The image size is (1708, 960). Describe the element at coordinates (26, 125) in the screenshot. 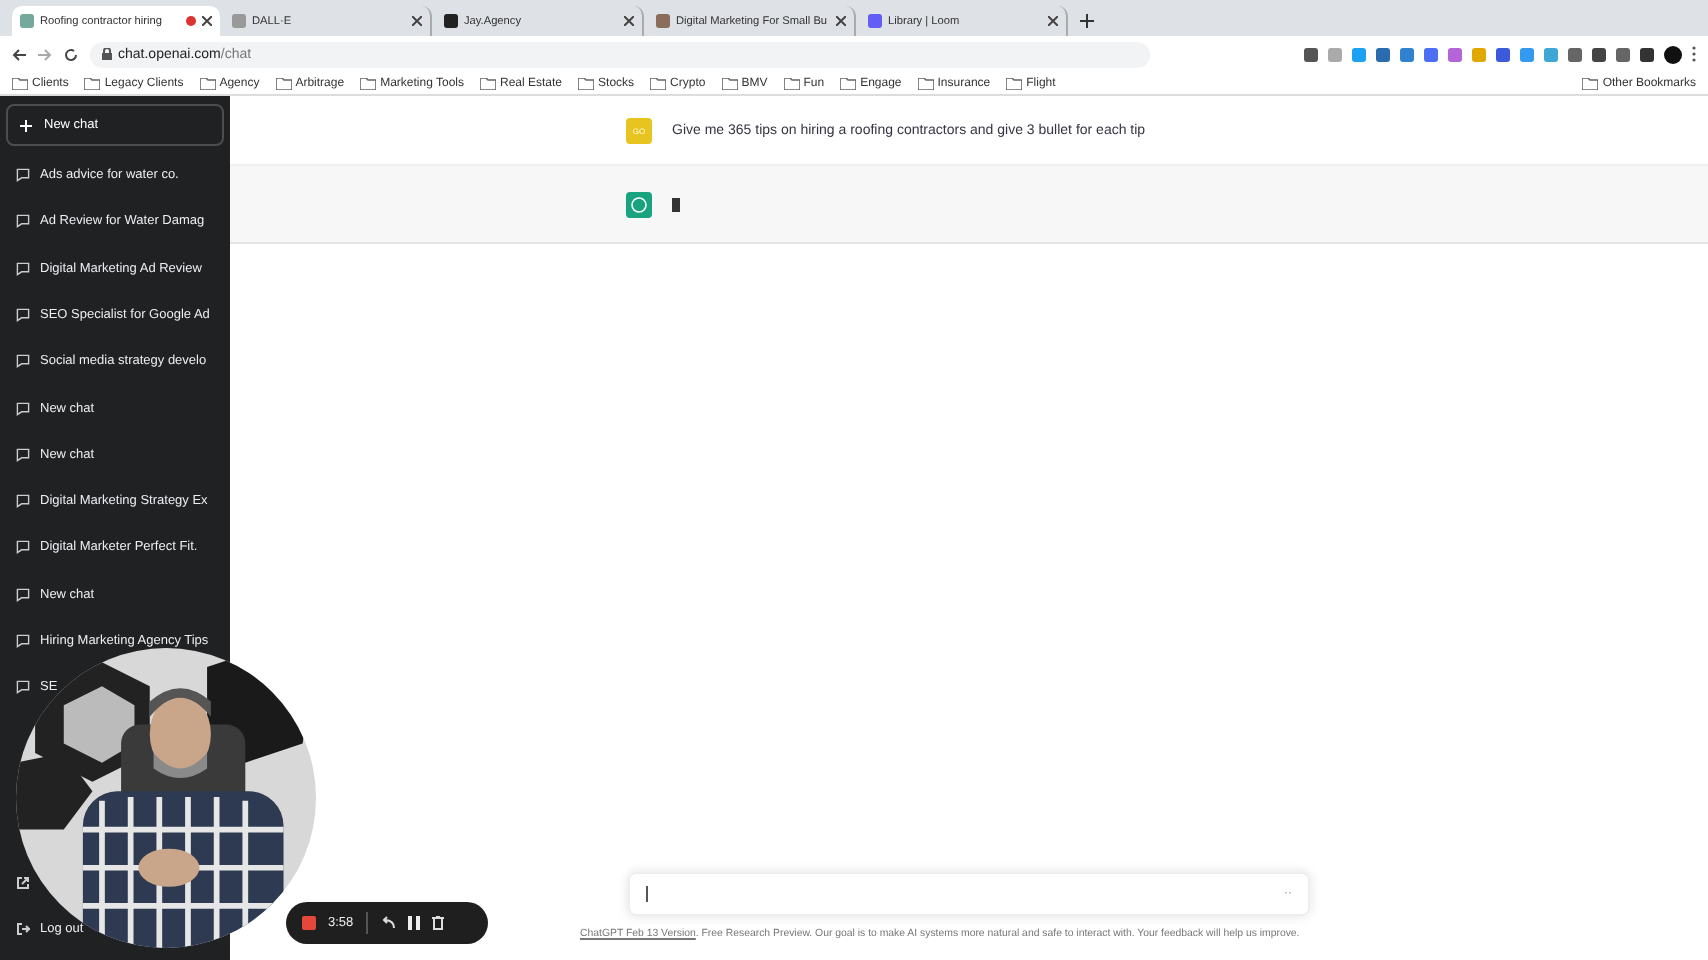

I see `plus-icon` at that location.